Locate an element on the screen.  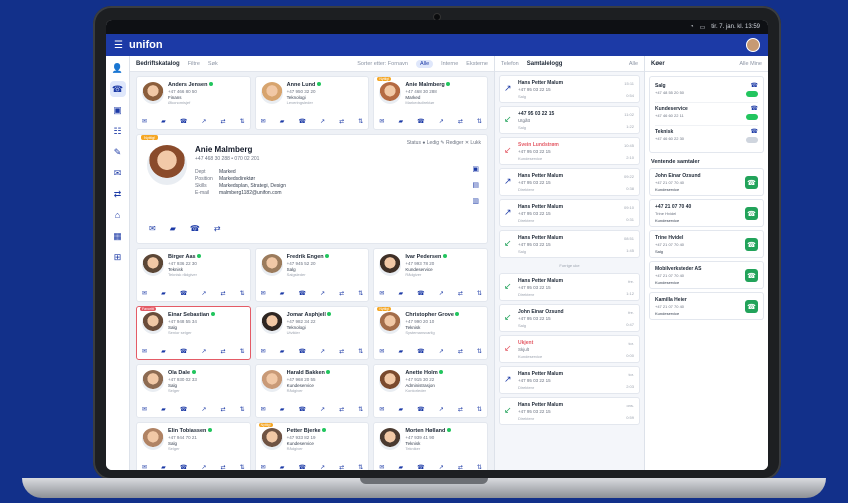
tab-phone: Telefon is located at coordinates (510, 64).